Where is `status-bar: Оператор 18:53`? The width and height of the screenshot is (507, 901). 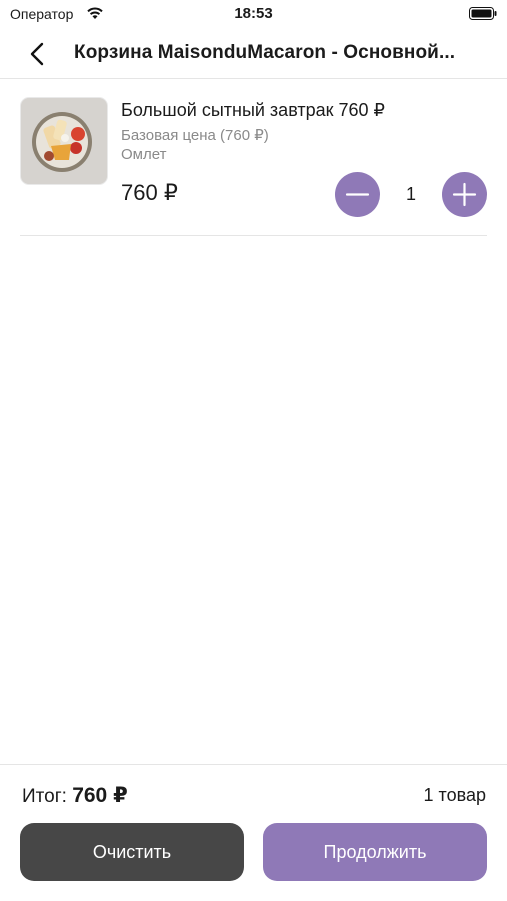 status-bar: Оператор 18:53 is located at coordinates (253, 15).